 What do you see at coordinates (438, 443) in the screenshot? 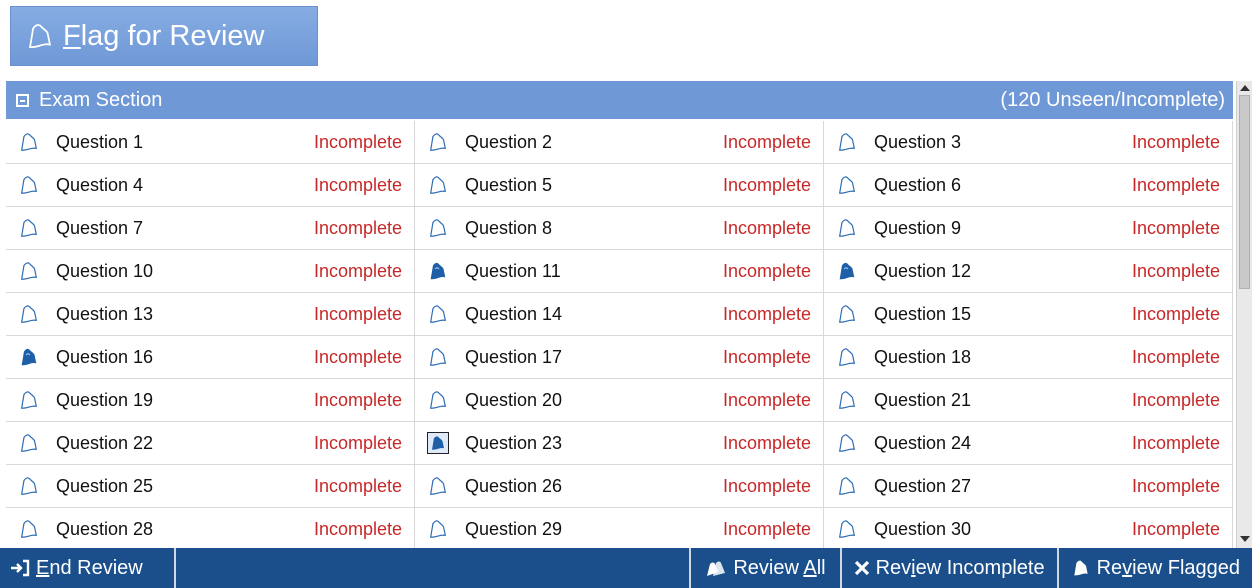
I see `flag-filled-boxed-icon` at bounding box center [438, 443].